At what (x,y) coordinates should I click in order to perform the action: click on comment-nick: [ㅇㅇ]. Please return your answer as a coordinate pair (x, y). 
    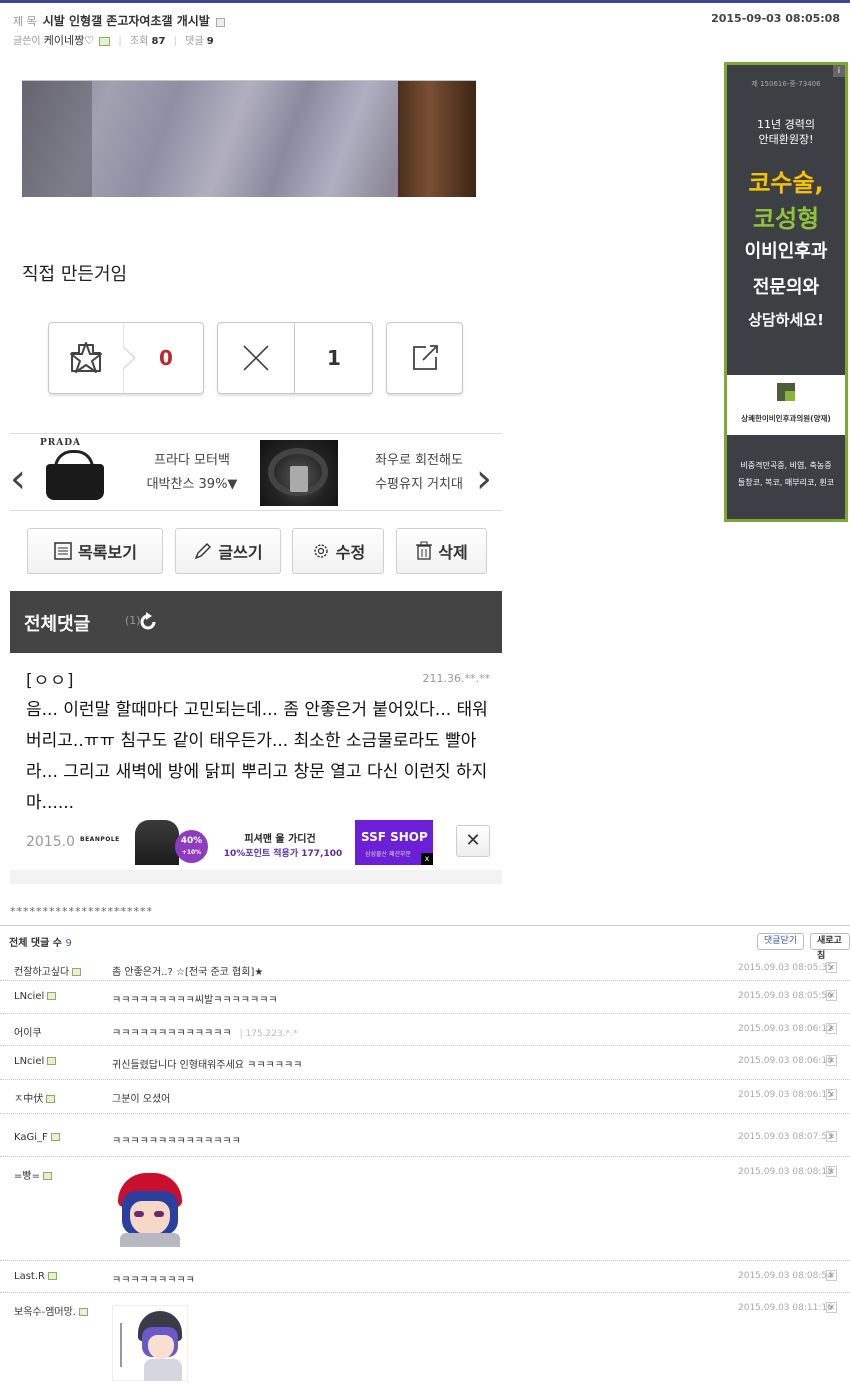
    Looking at the image, I should click on (50, 681).